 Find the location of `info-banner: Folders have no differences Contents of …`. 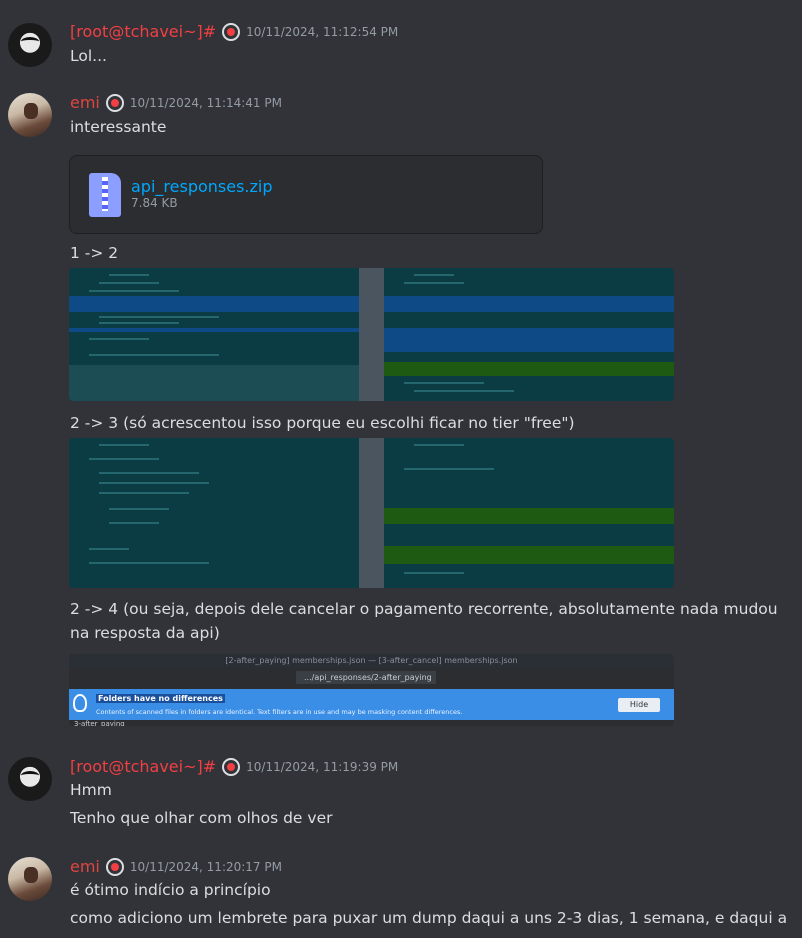

info-banner: Folders have no differences Contents of … is located at coordinates (371, 704).